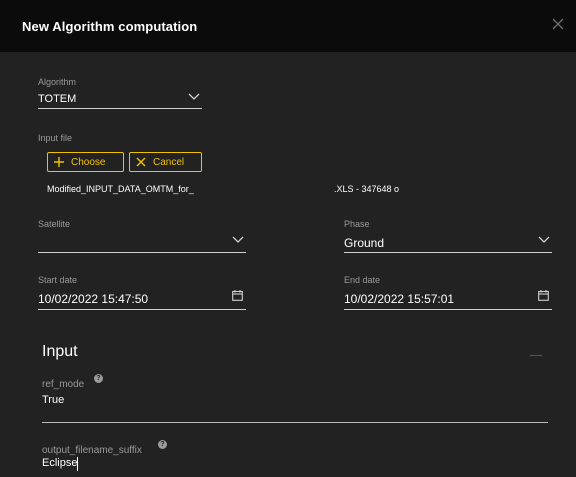  Describe the element at coordinates (288, 26) in the screenshot. I see `dialog-header: New Algorithm computation` at that location.